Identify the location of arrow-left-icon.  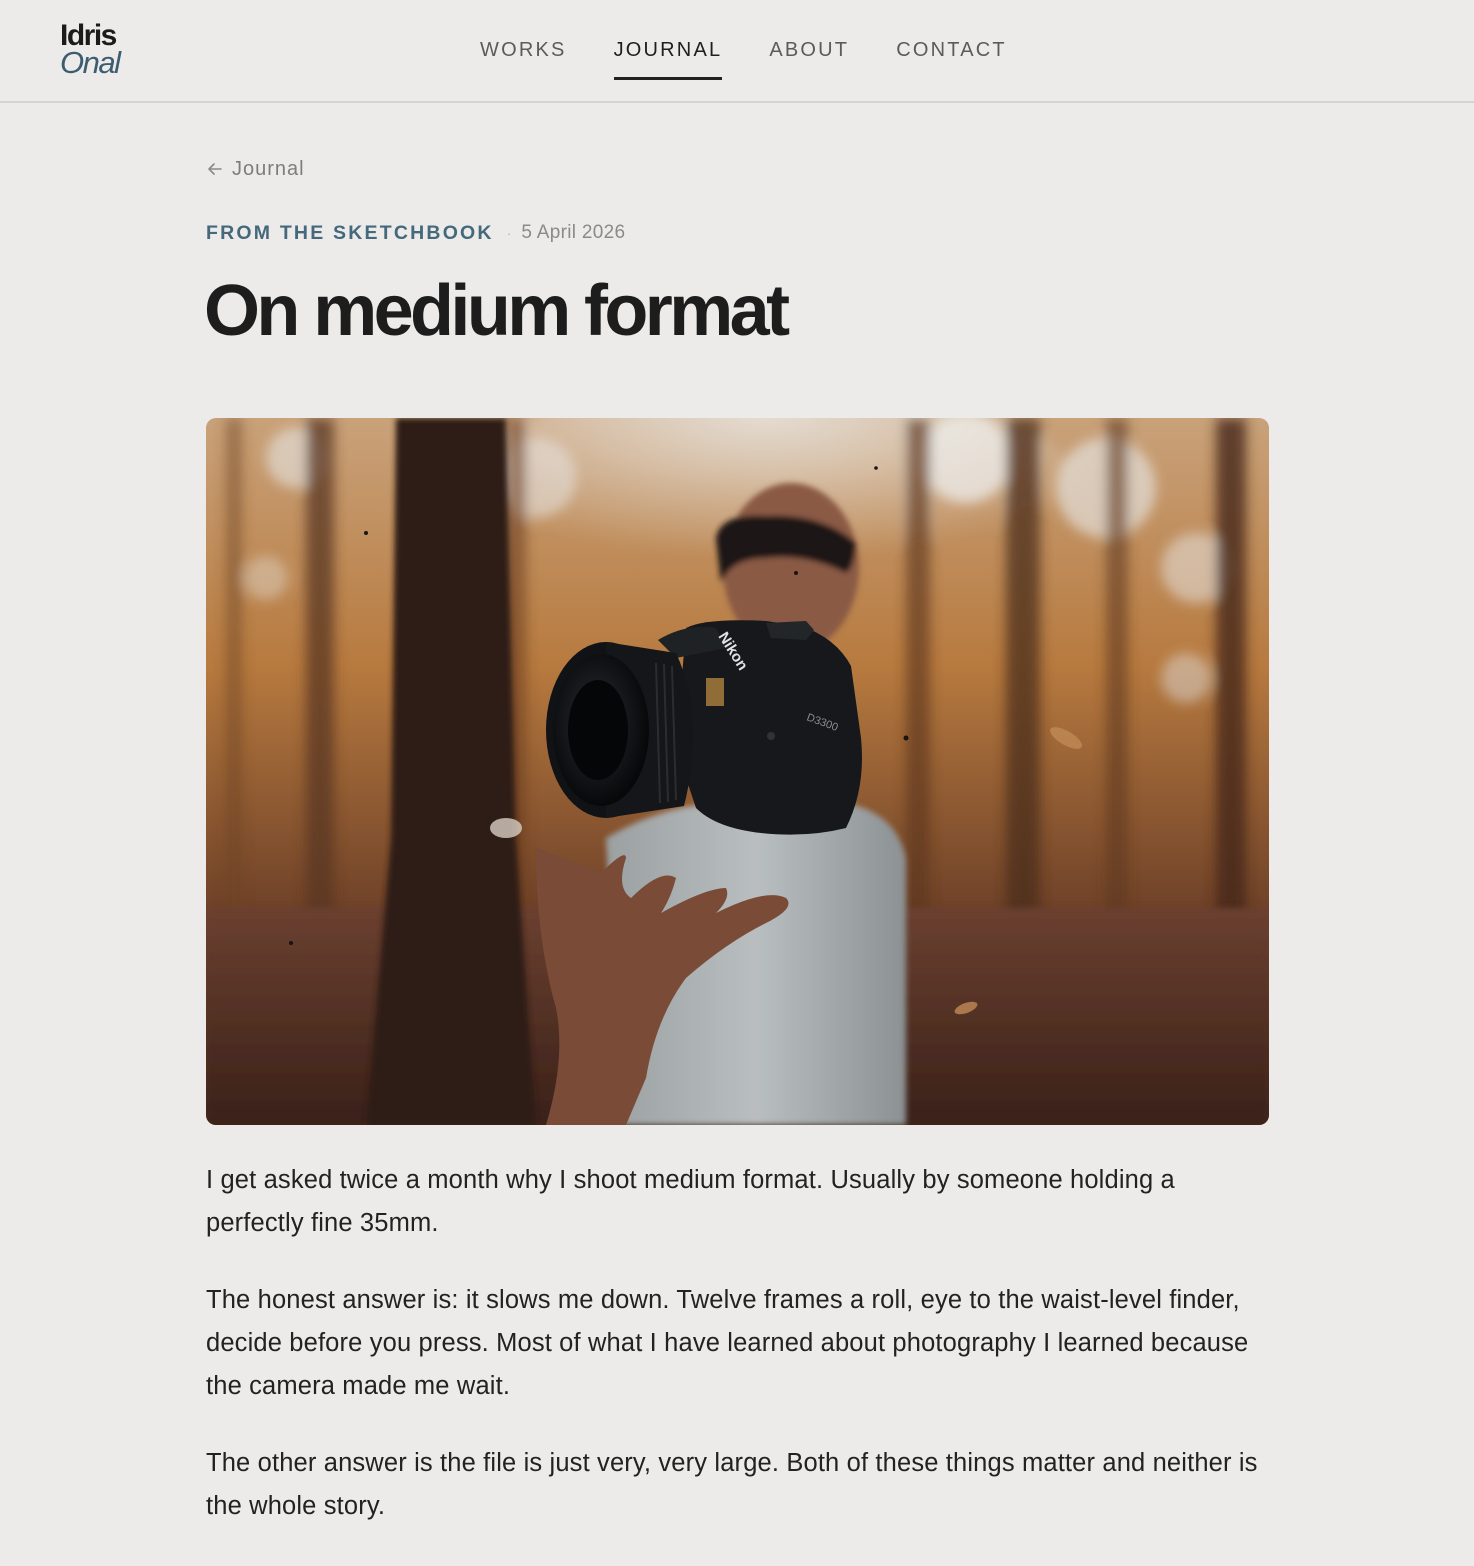
(215, 169).